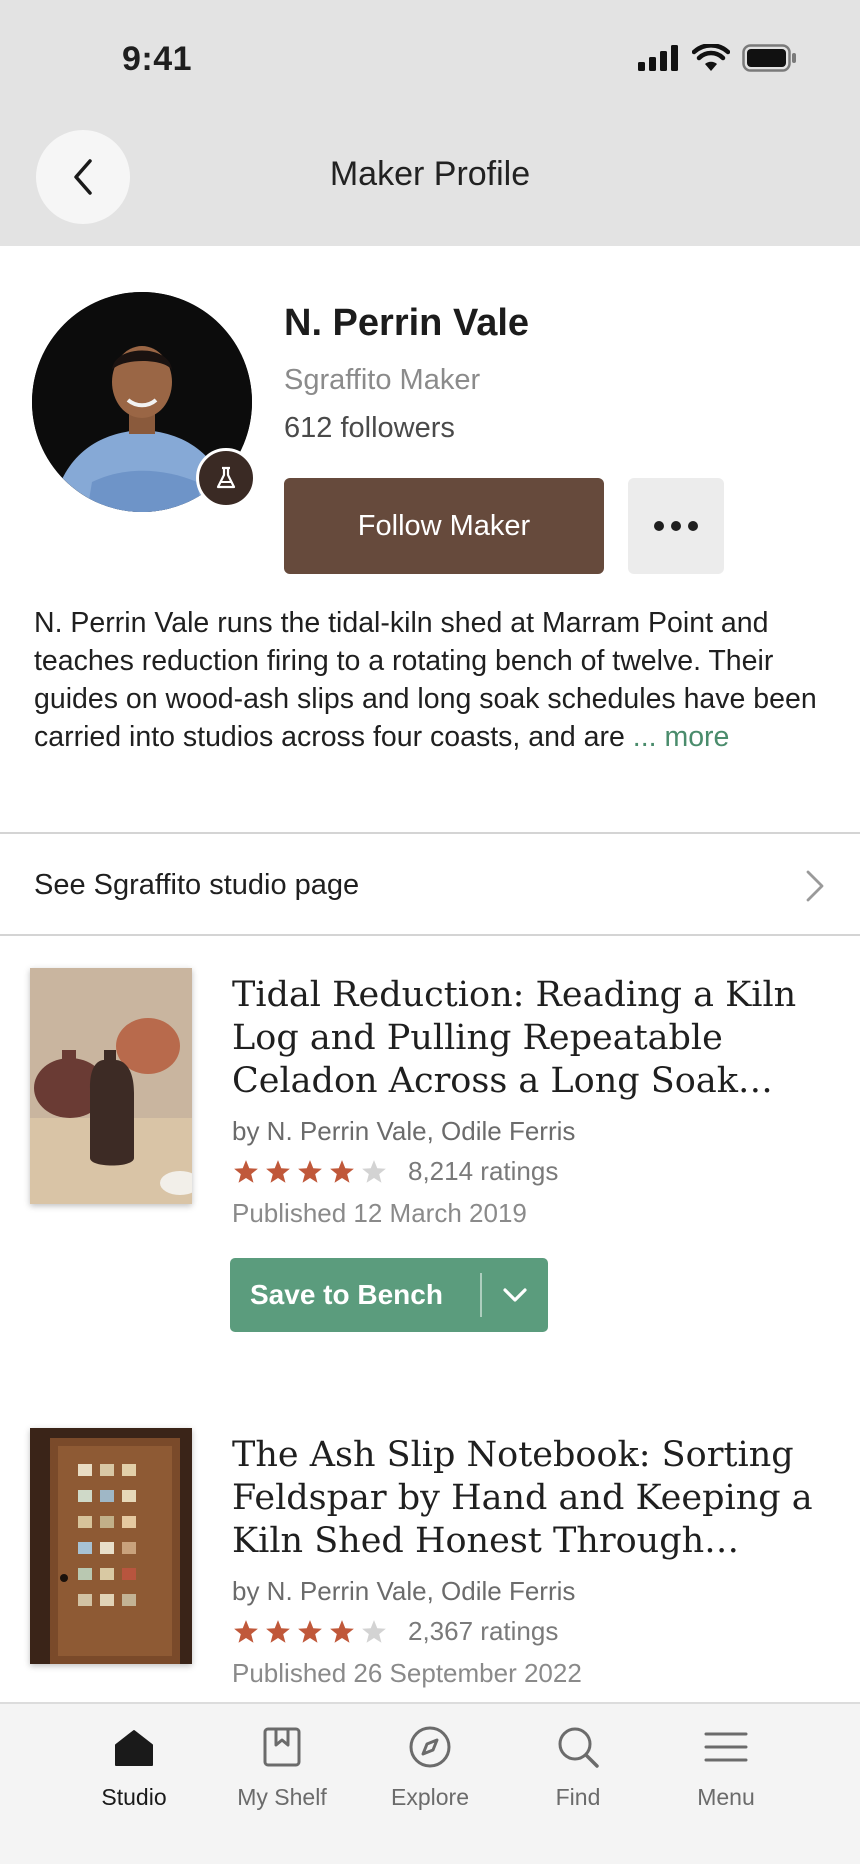 Image resolution: width=860 pixels, height=1864 pixels. I want to click on tab-label: Menu, so click(726, 1797).